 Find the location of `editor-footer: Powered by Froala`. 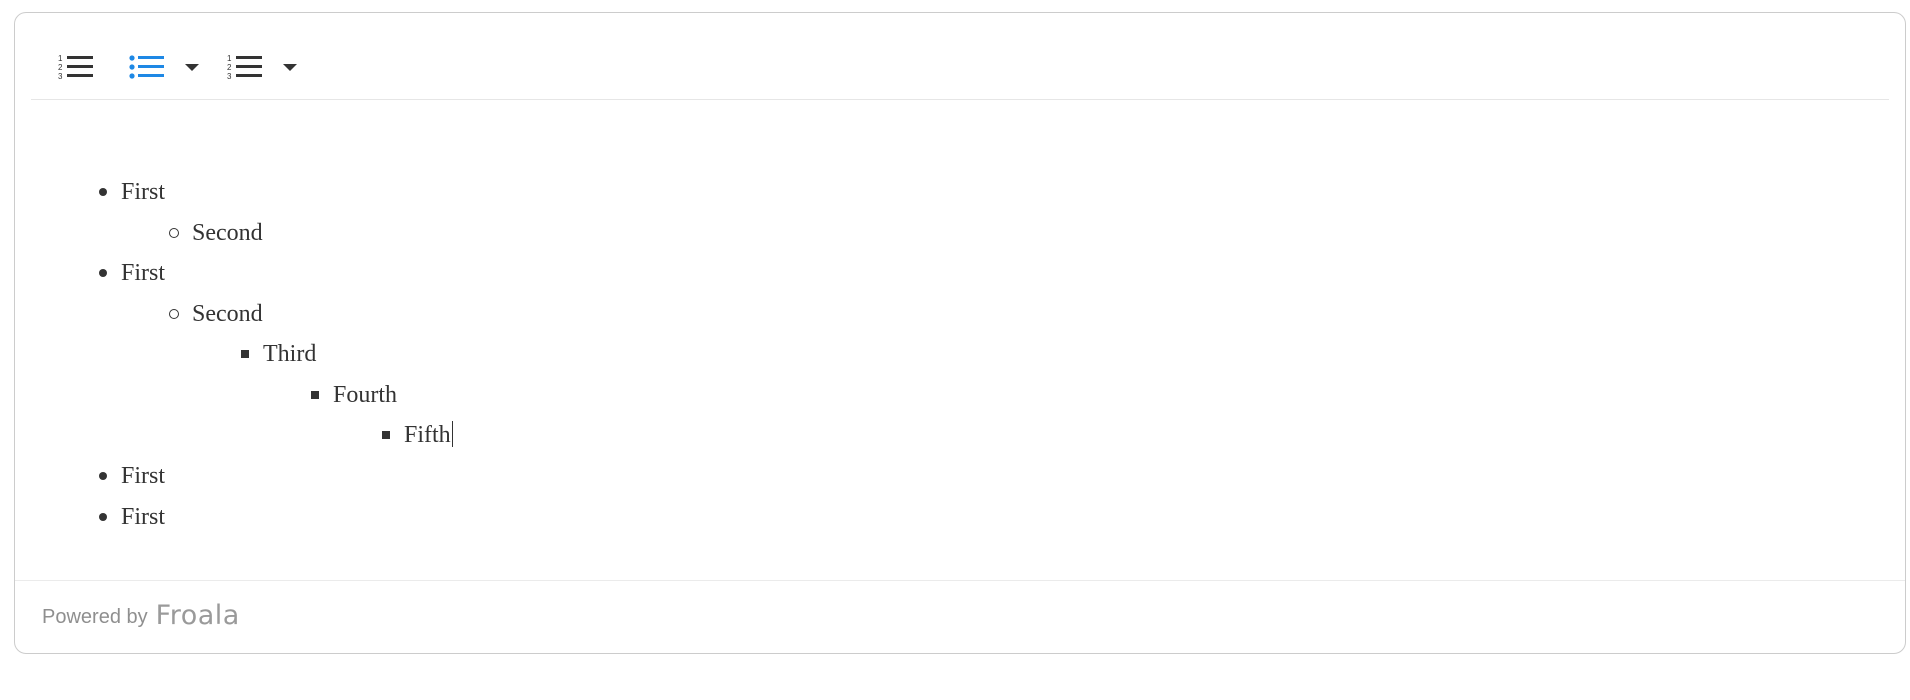

editor-footer: Powered by Froala is located at coordinates (960, 616).